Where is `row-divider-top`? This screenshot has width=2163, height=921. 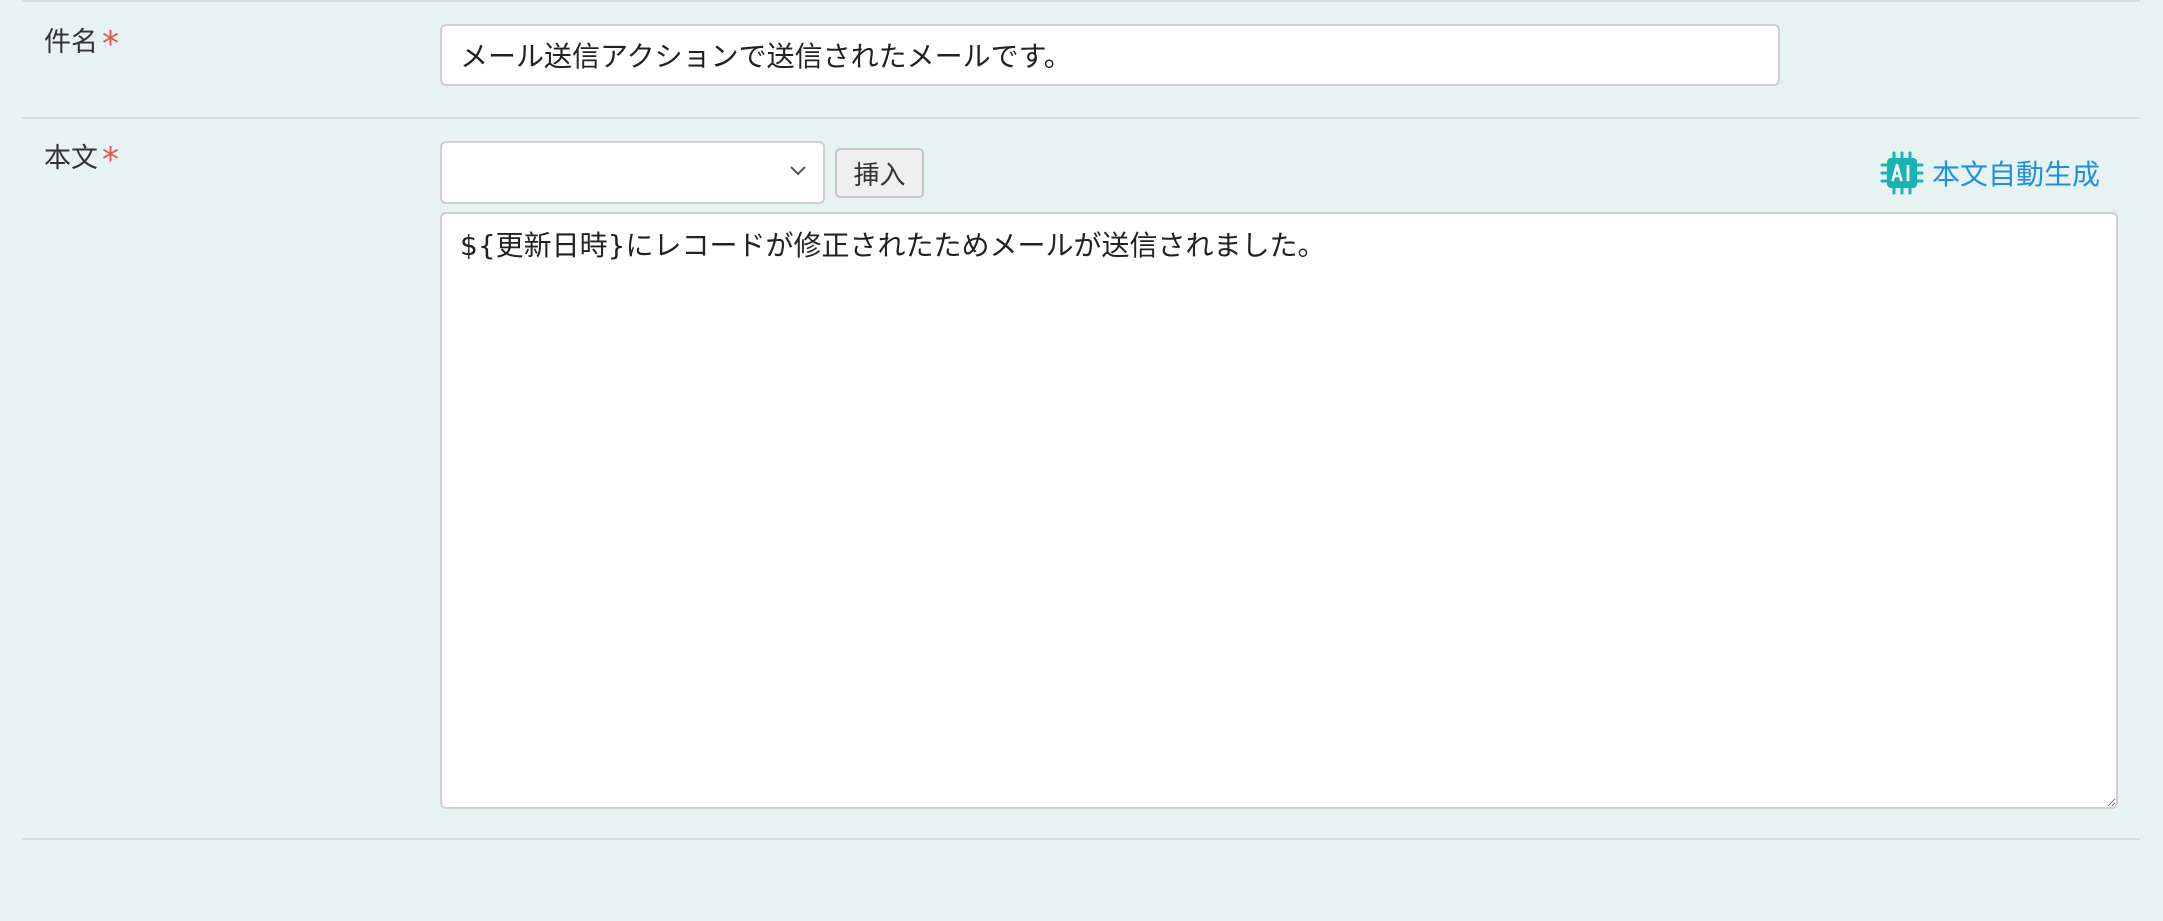
row-divider-top is located at coordinates (1081, 1).